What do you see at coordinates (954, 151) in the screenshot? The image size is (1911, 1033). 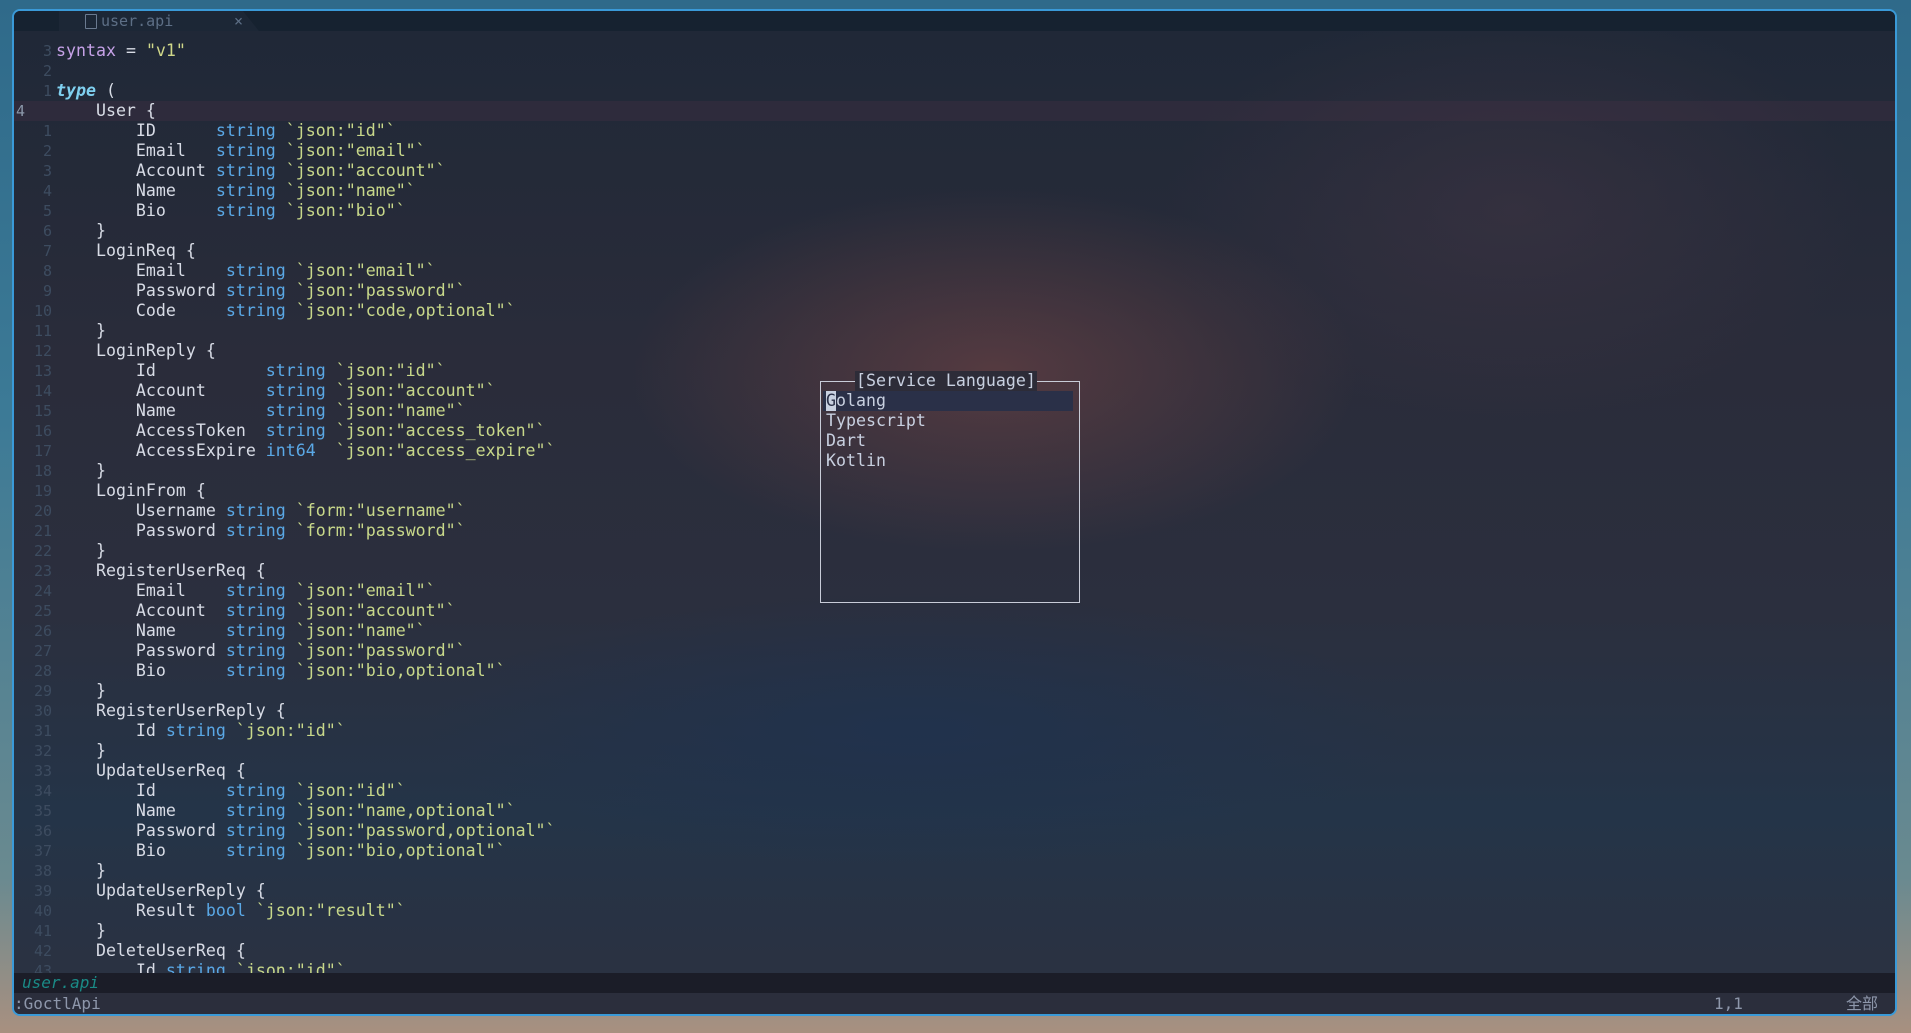 I see `code-line: 2 Email string `json:"email"`` at bounding box center [954, 151].